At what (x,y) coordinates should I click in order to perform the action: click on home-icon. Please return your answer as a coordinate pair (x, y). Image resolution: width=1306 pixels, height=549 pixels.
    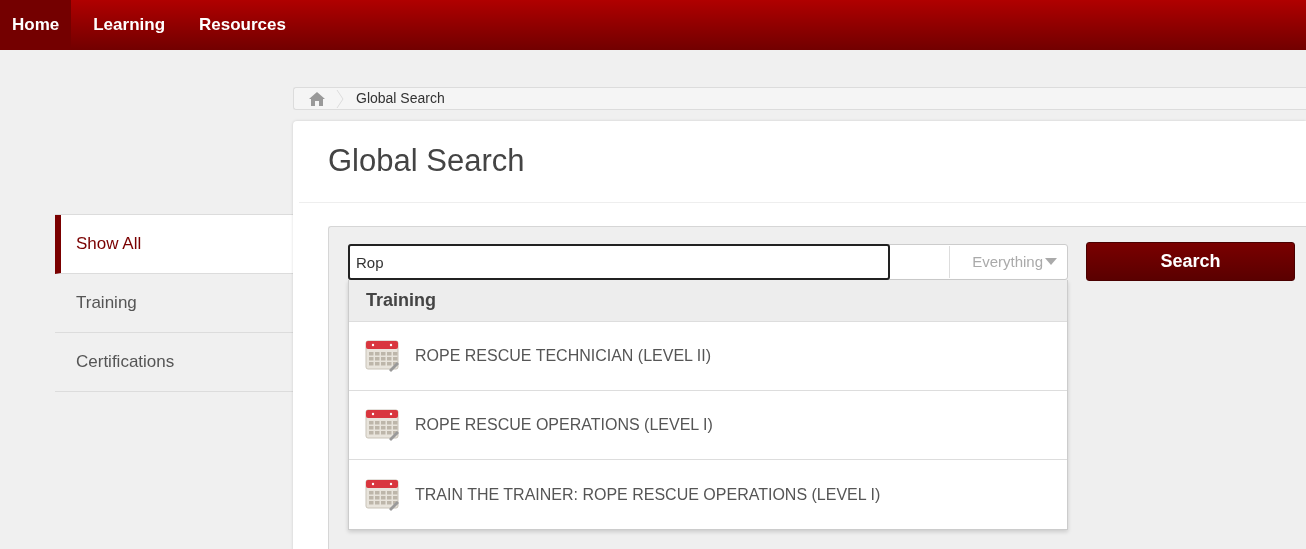
    Looking at the image, I should click on (317, 98).